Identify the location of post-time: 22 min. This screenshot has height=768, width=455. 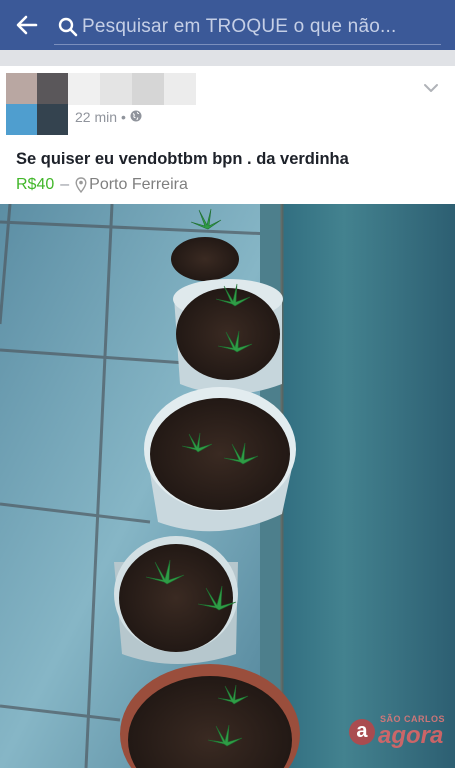
(96, 117).